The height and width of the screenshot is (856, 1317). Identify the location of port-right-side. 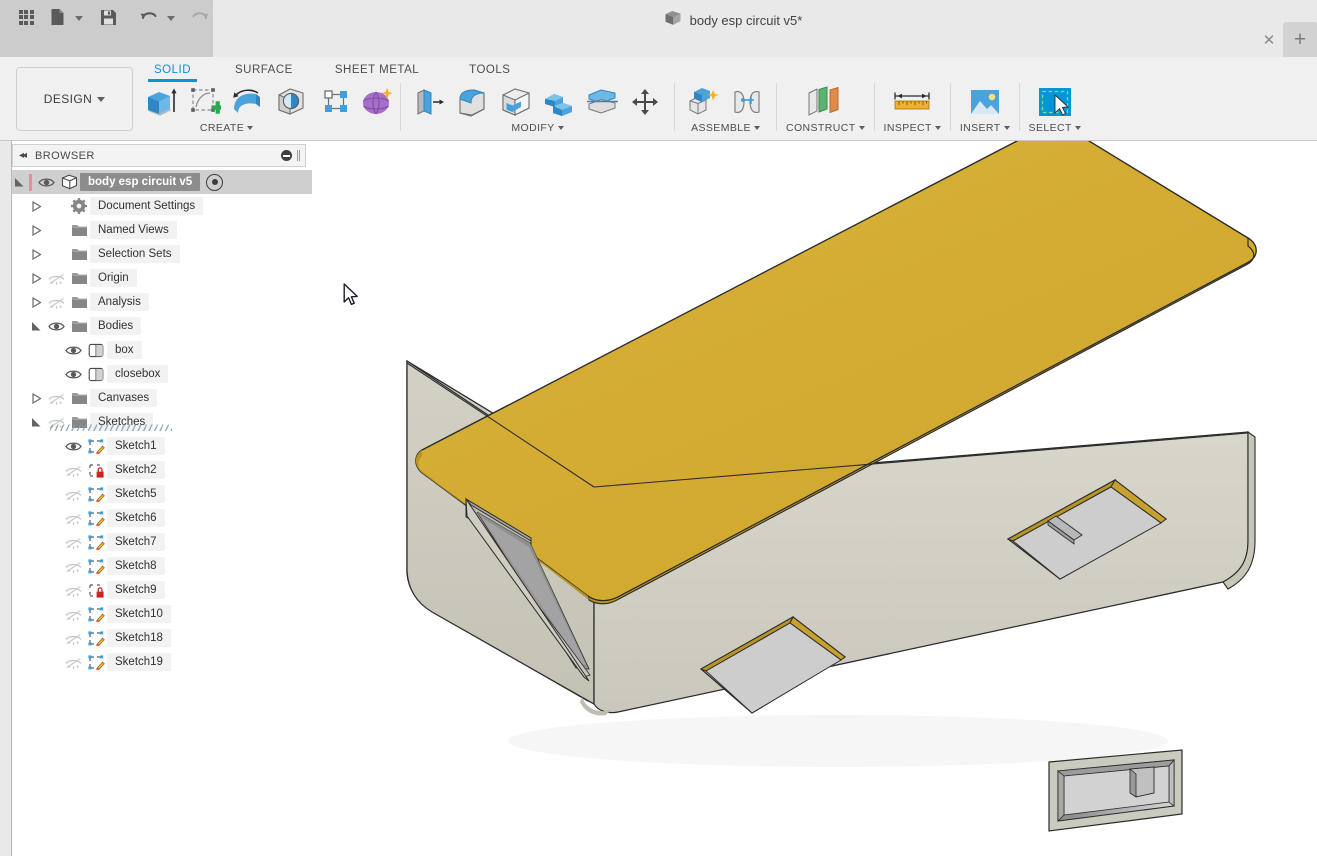
(1115, 790).